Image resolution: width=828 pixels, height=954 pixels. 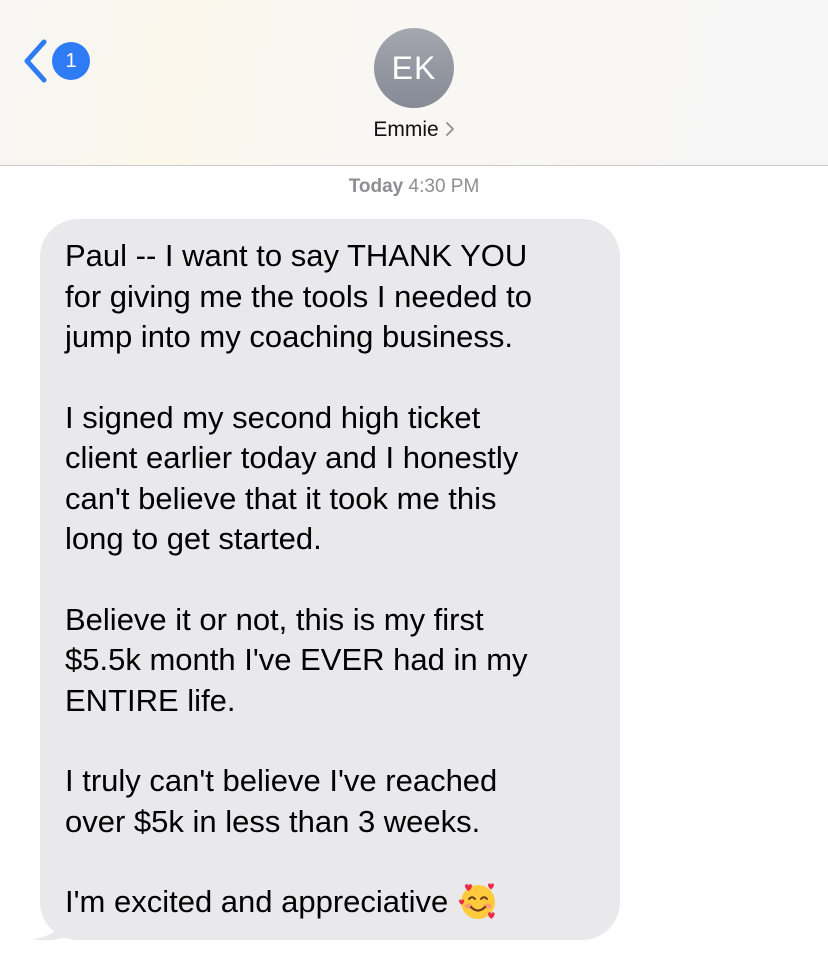 I want to click on message-line: for giving me the tools I needed to, so click(x=299, y=296).